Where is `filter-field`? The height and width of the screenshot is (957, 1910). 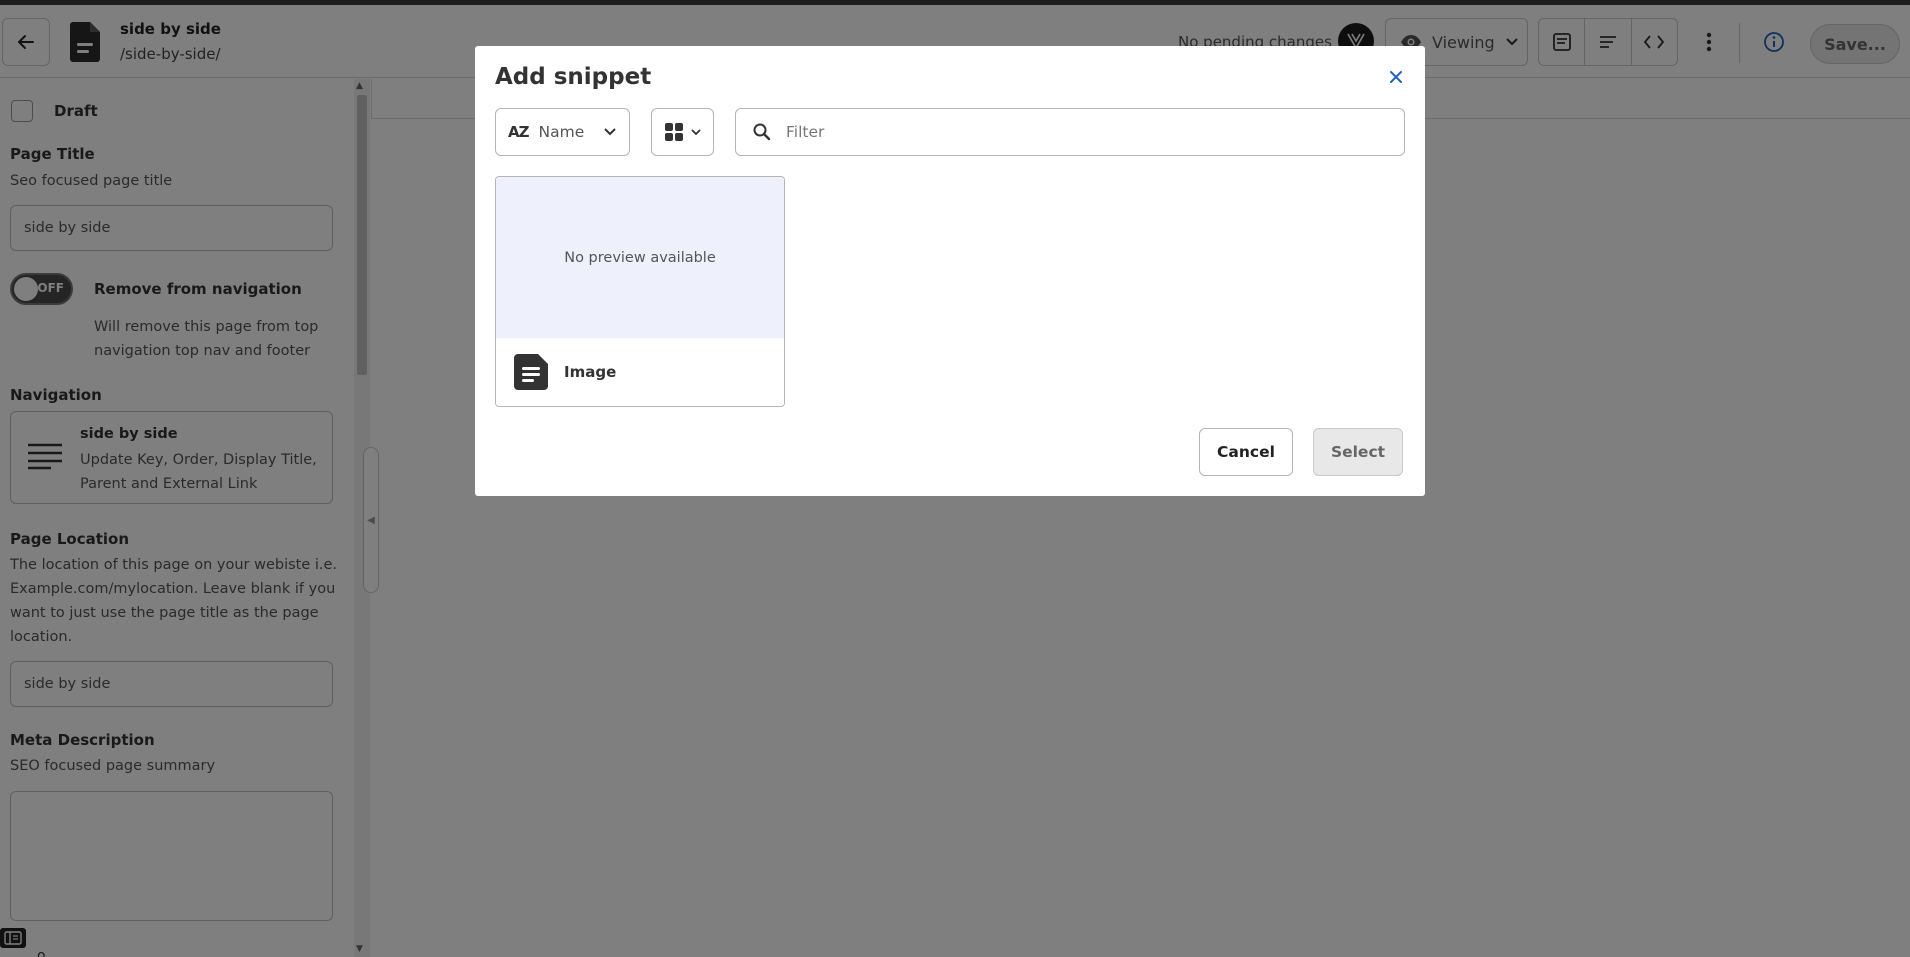 filter-field is located at coordinates (1070, 132).